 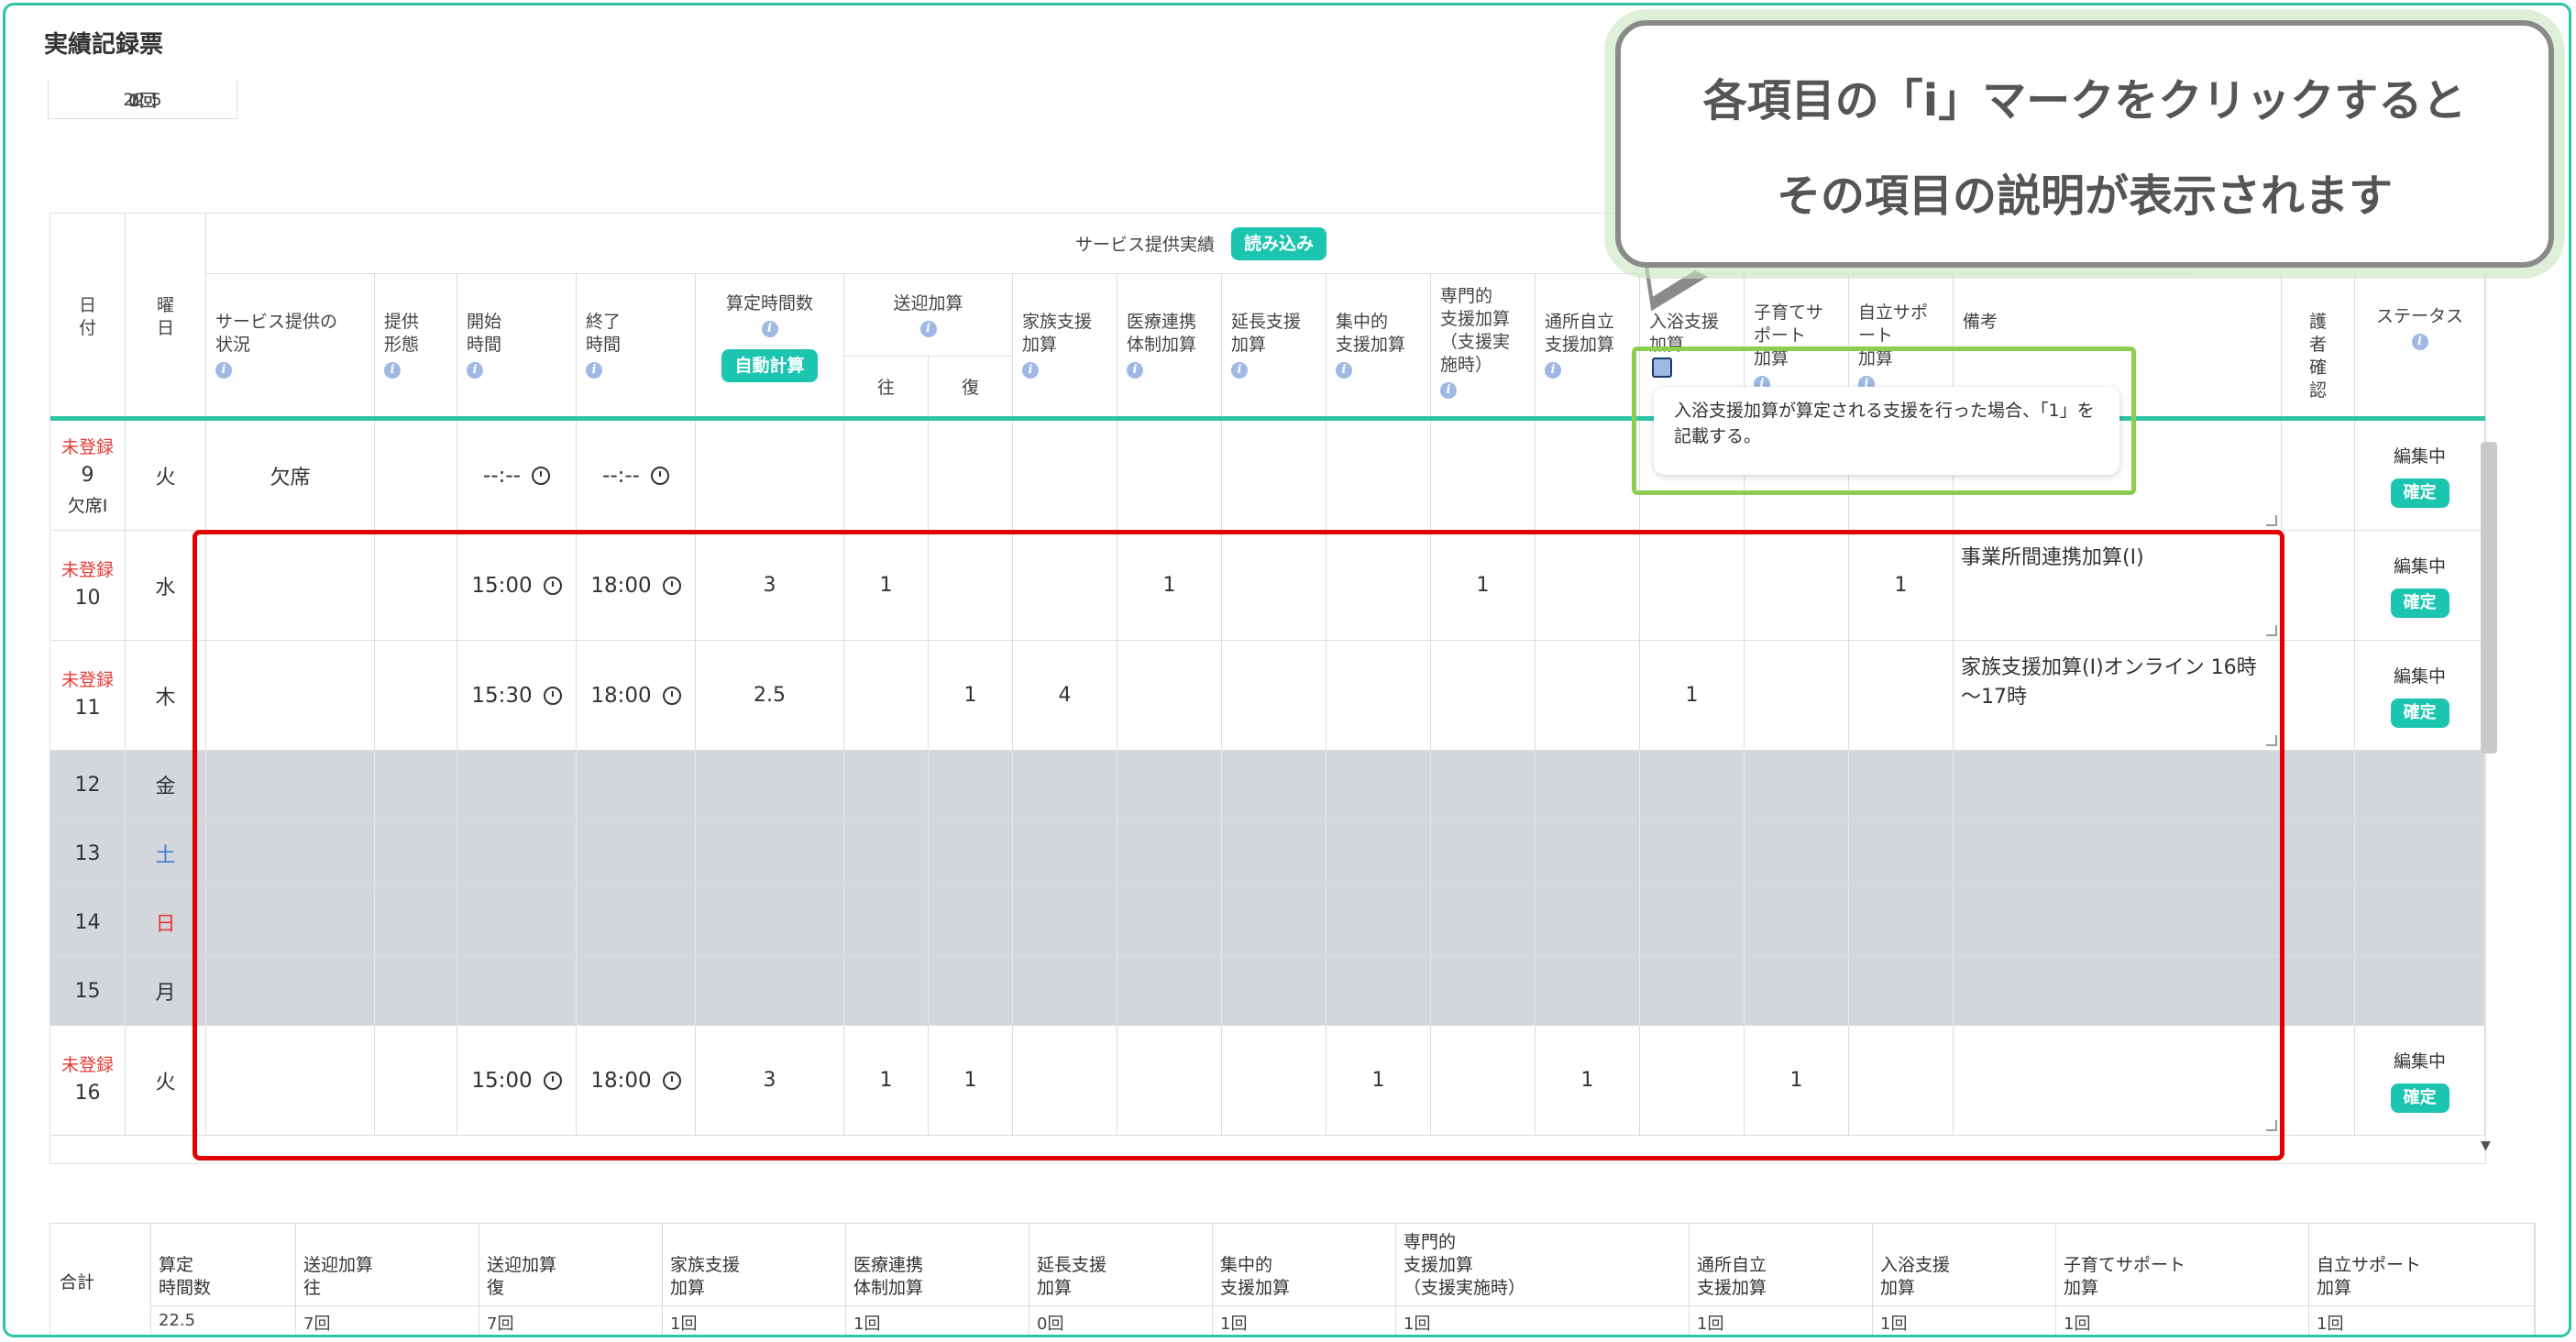 I want to click on bath-cell: 1, so click(x=1693, y=695).